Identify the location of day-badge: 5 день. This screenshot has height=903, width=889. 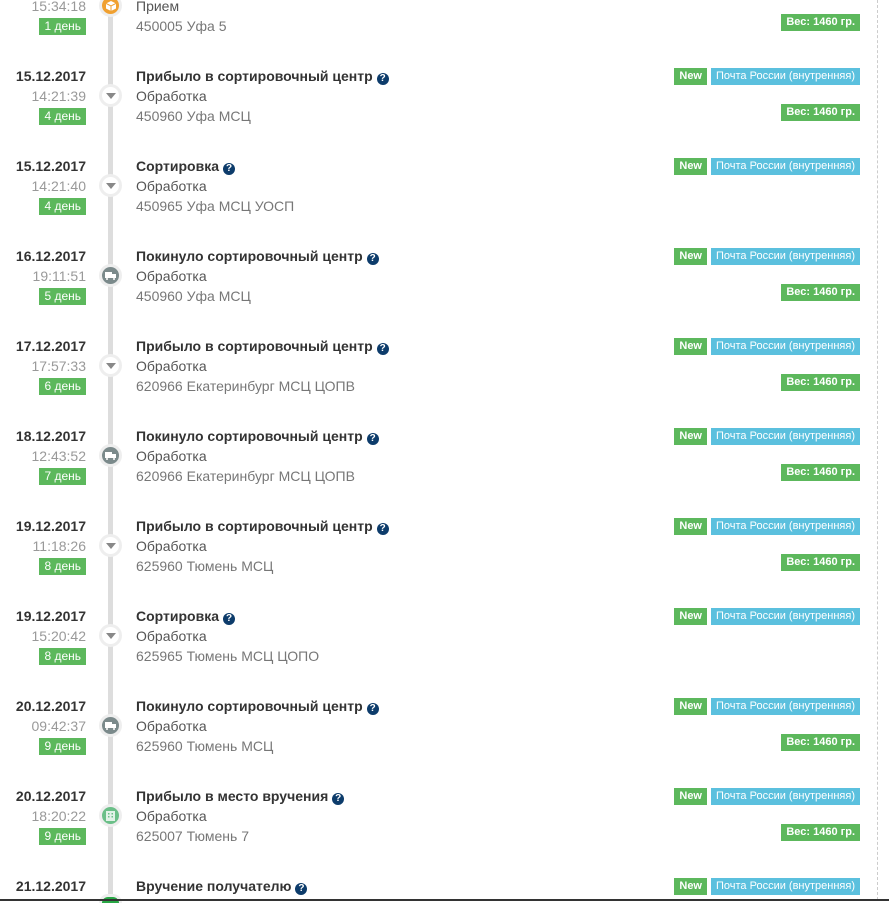
(62, 296).